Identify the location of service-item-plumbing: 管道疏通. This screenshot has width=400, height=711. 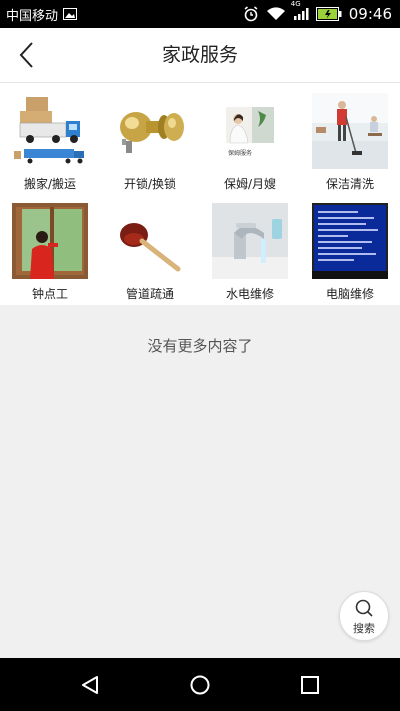
(150, 248).